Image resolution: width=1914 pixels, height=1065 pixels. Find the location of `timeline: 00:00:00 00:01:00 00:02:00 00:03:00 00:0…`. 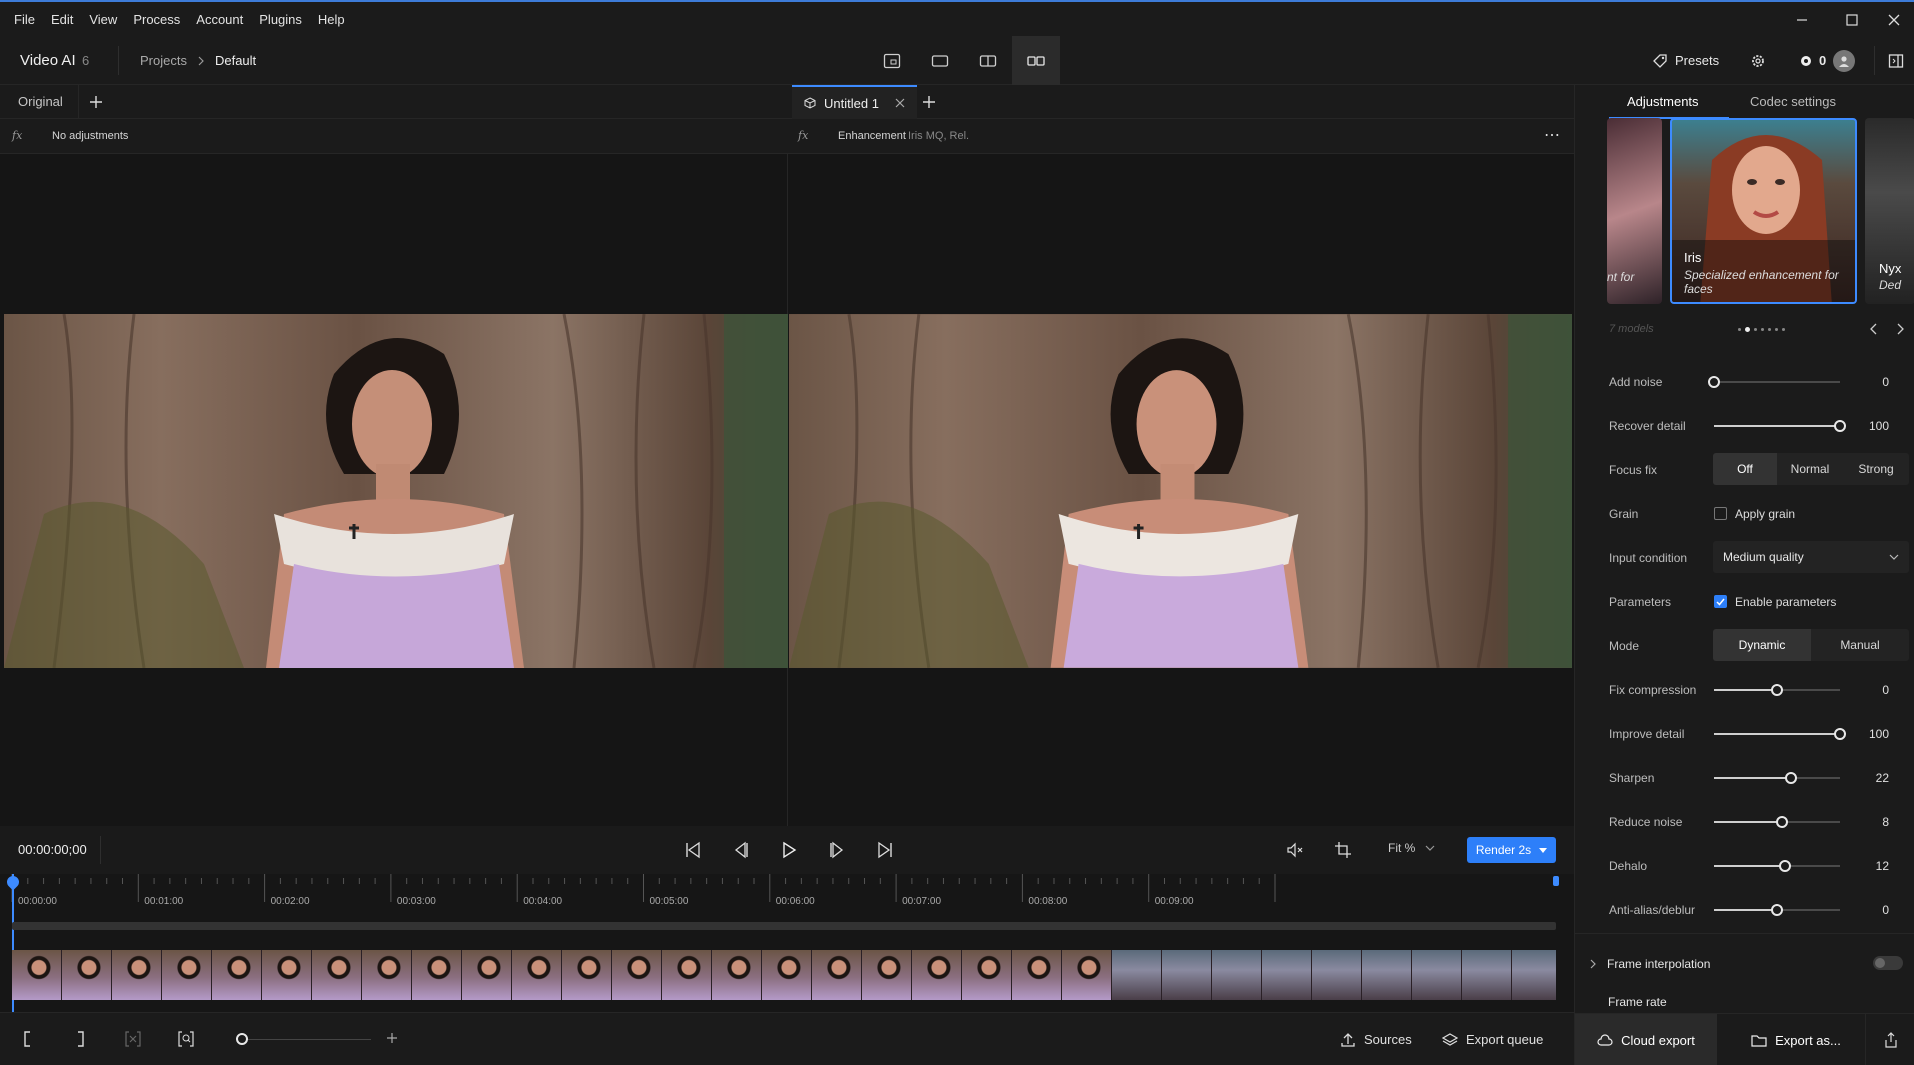

timeline: 00:00:00 00:01:00 00:02:00 00:03:00 00:0… is located at coordinates (787, 942).